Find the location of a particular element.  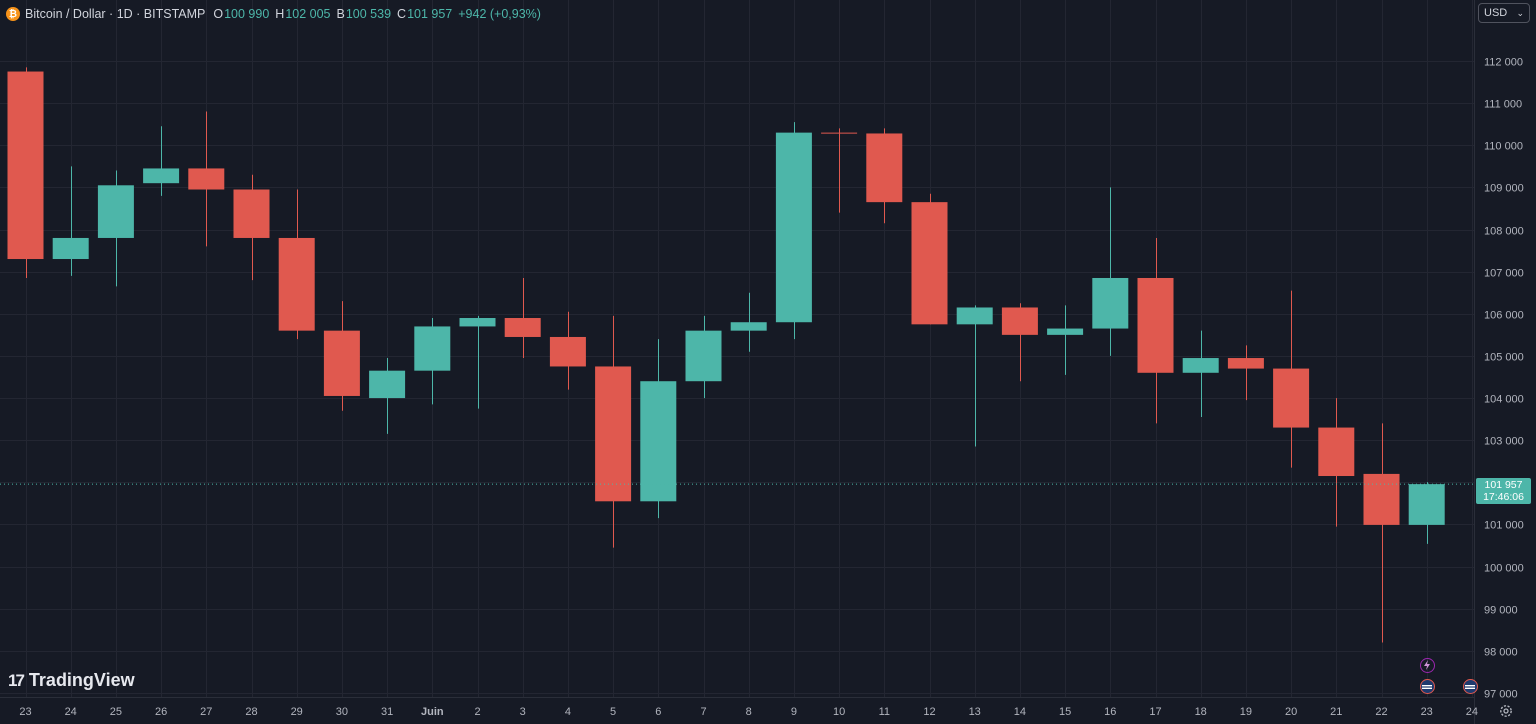

date-tick-label: 11 is located at coordinates (884, 712).